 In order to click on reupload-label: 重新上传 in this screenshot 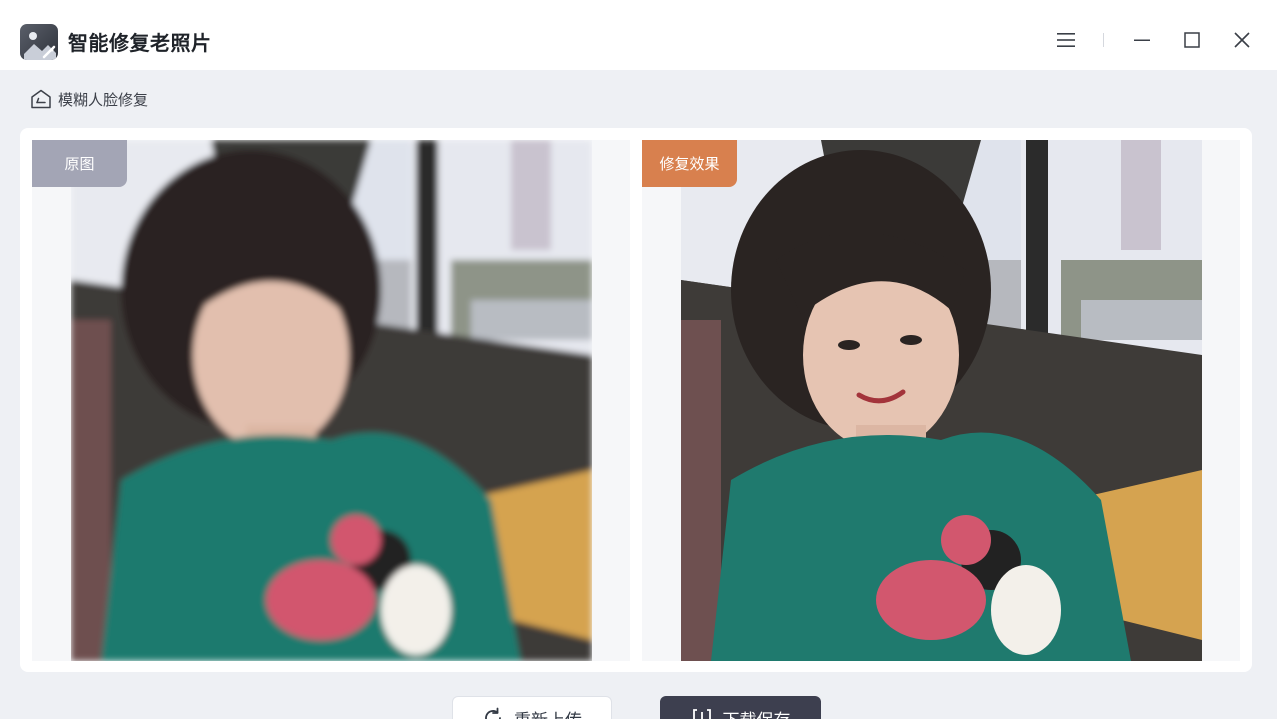, I will do `click(548, 712)`.